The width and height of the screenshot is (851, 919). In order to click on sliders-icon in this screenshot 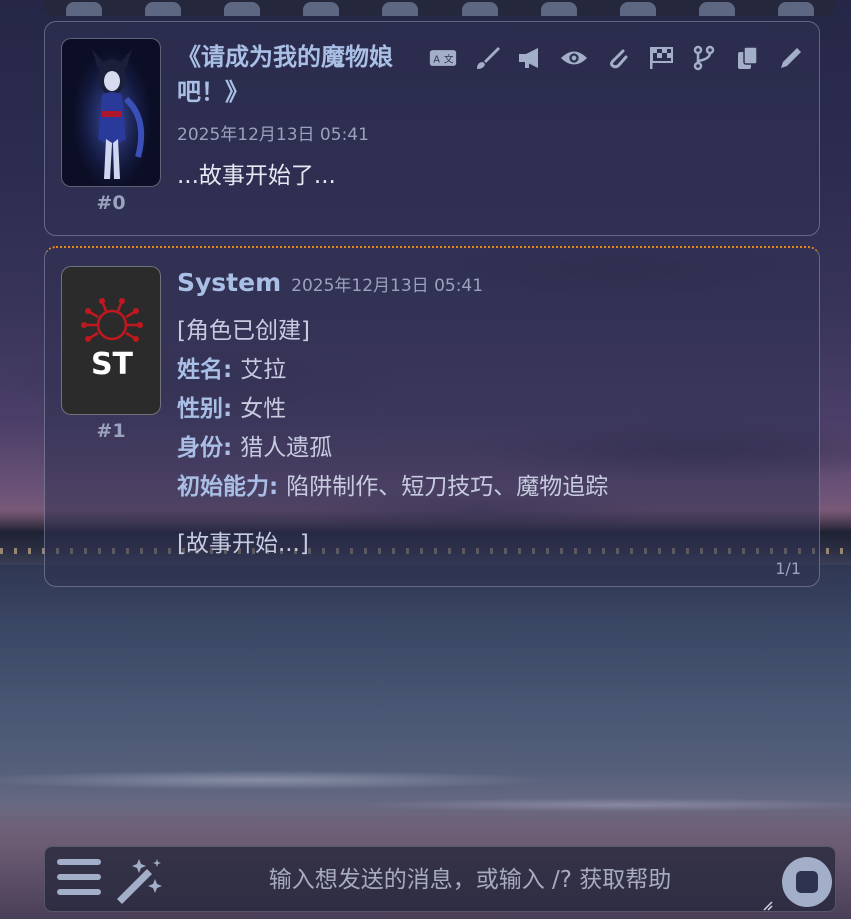, I will do `click(83, 9)`.